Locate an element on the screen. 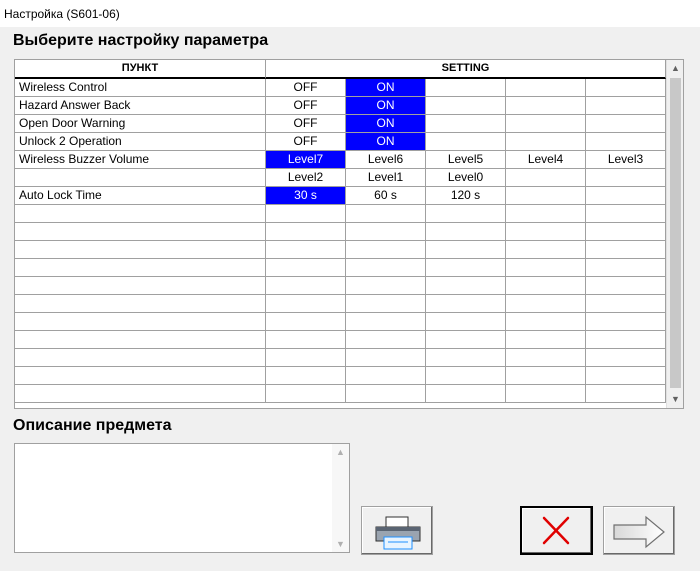  print-button is located at coordinates (397, 530).